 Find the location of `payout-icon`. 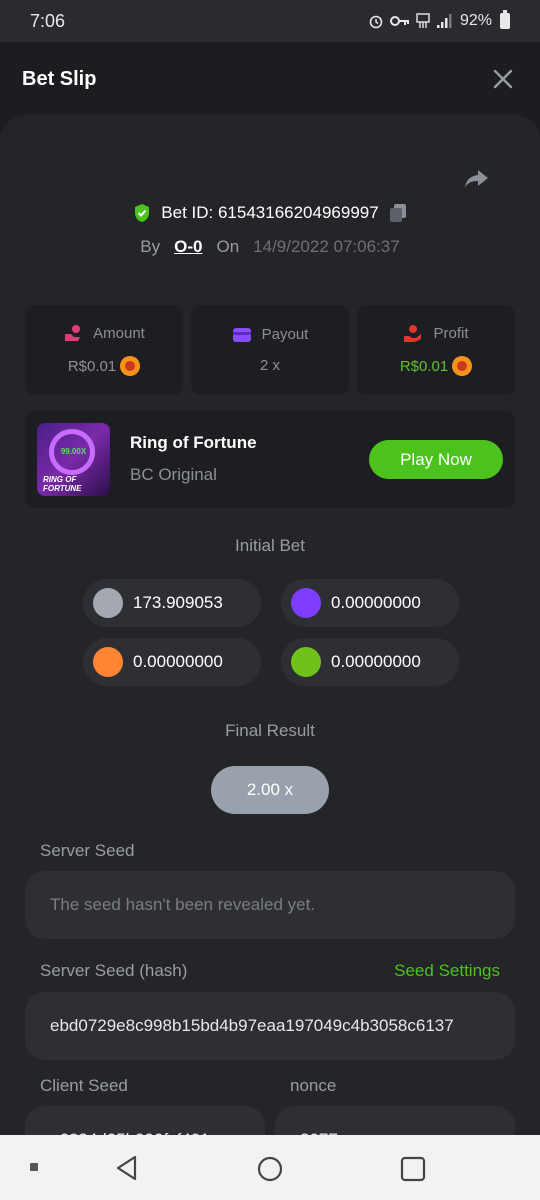

payout-icon is located at coordinates (241, 334).